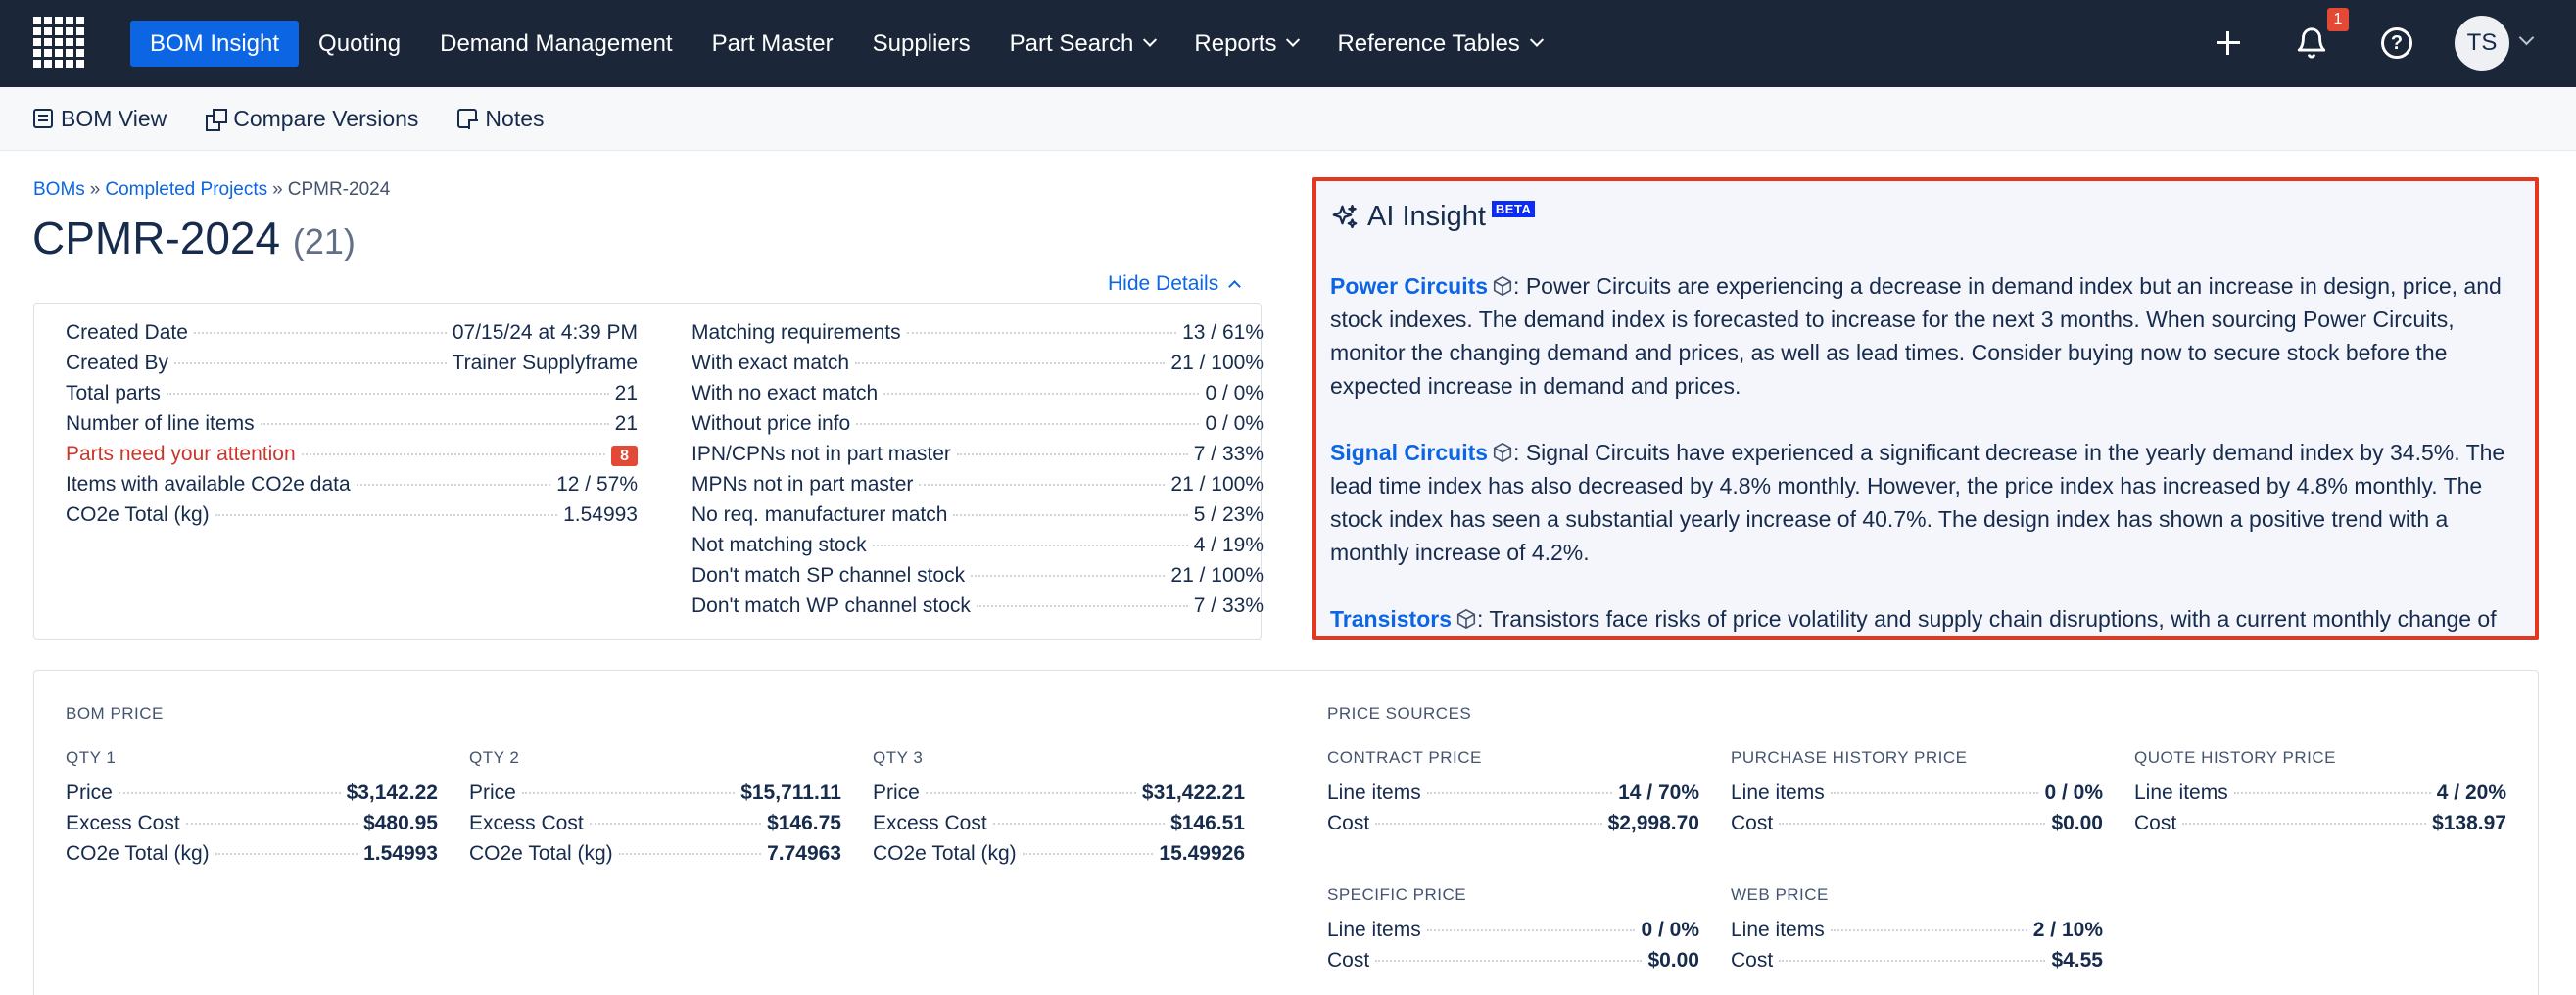 Image resolution: width=2576 pixels, height=995 pixels. Describe the element at coordinates (772, 423) in the screenshot. I see `detail-label: Without price info` at that location.